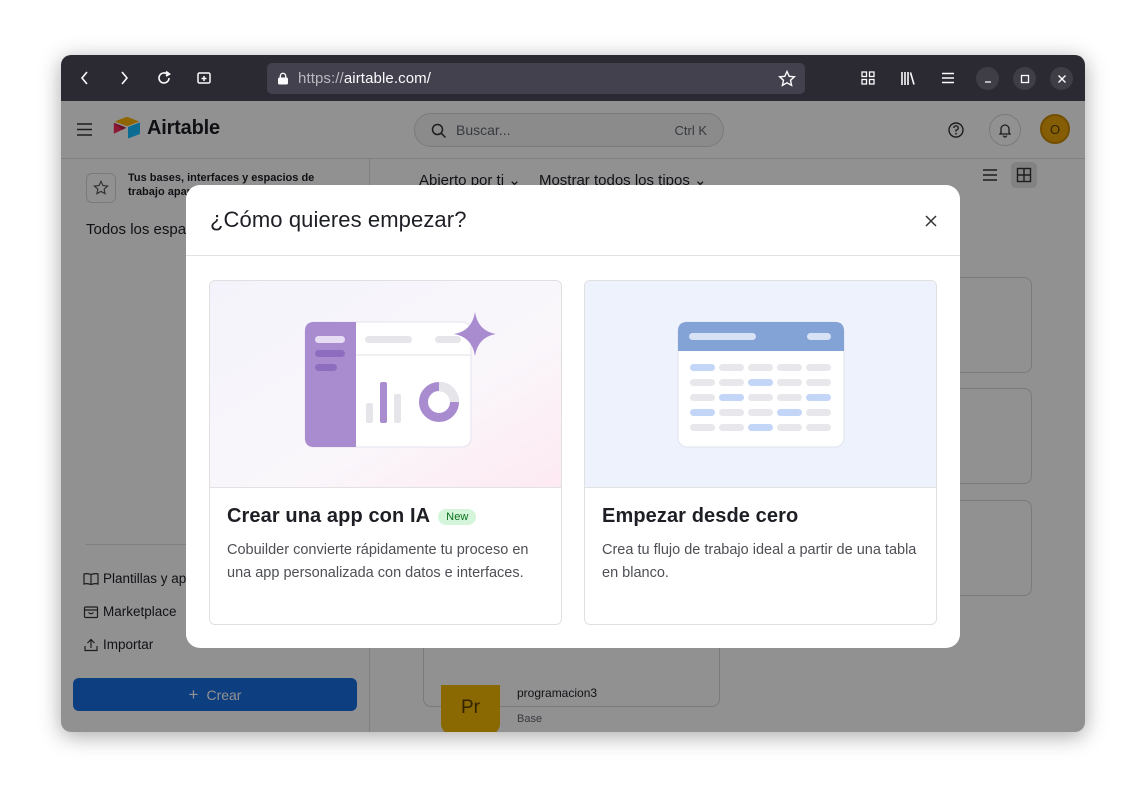 The height and width of the screenshot is (799, 1146). Describe the element at coordinates (787, 79) in the screenshot. I see `bookmark-star-icon` at that location.